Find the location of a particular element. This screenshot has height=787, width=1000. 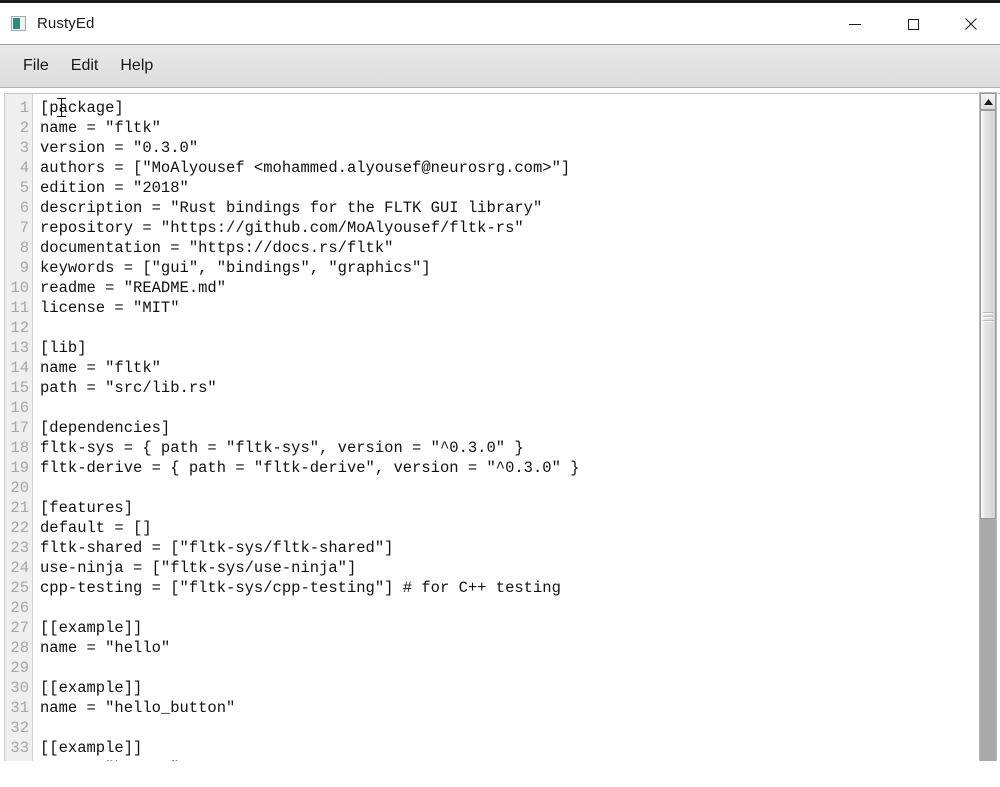

code-line: name = "hello_button" is located at coordinates (138, 708).